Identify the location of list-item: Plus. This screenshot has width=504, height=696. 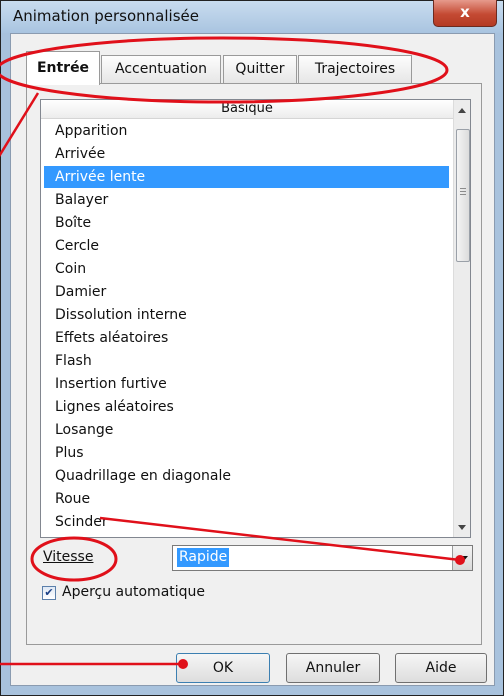
(246, 453).